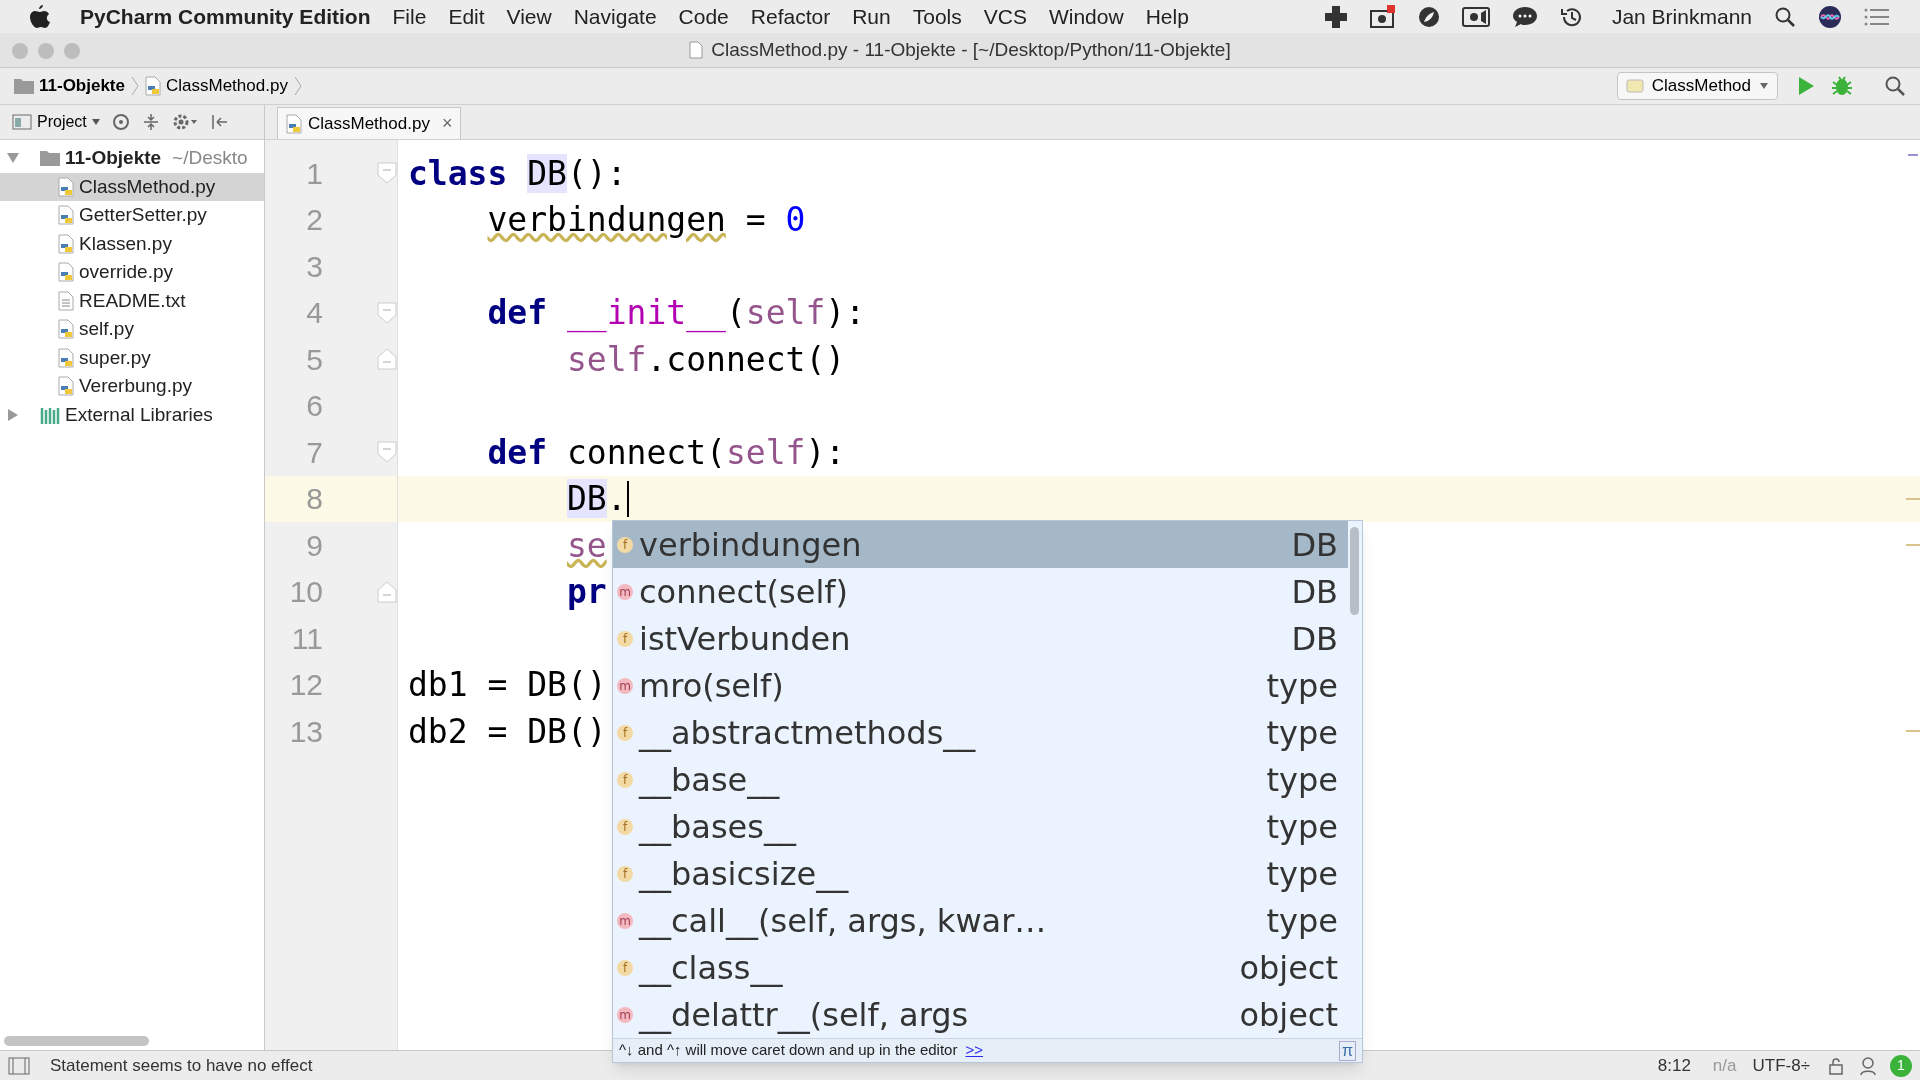  What do you see at coordinates (314, 313) in the screenshot?
I see `line-number: 4` at bounding box center [314, 313].